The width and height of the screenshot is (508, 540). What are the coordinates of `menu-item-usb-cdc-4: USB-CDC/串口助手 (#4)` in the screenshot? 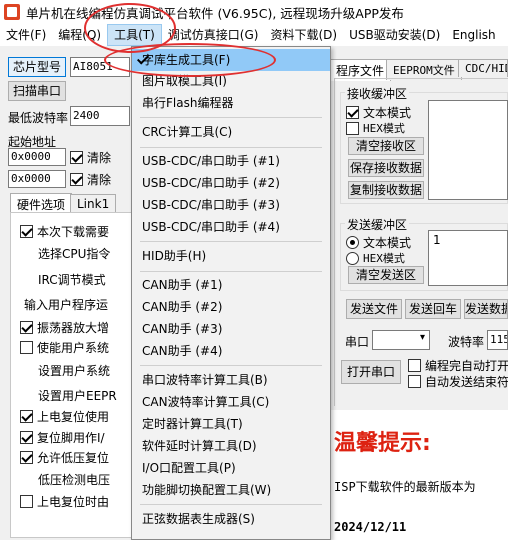 It's located at (231, 227).